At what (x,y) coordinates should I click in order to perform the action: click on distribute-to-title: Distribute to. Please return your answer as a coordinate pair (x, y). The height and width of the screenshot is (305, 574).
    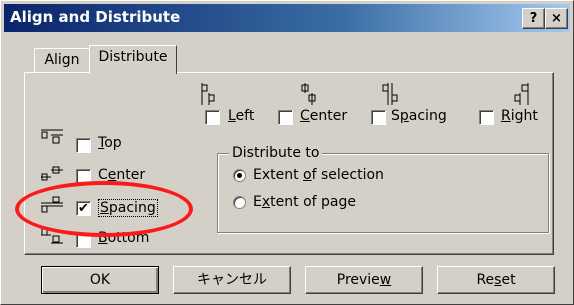
    Looking at the image, I should click on (276, 153).